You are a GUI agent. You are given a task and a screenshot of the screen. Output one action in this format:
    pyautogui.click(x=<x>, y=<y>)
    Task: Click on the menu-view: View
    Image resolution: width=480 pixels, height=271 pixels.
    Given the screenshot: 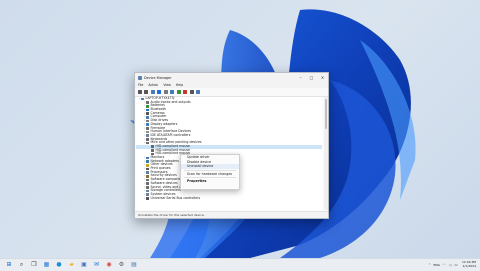 What is the action you would take?
    pyautogui.click(x=167, y=85)
    